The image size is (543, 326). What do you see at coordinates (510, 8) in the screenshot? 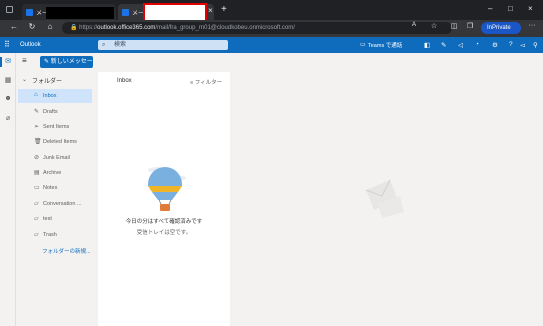
I see `maximize-icon: □` at bounding box center [510, 8].